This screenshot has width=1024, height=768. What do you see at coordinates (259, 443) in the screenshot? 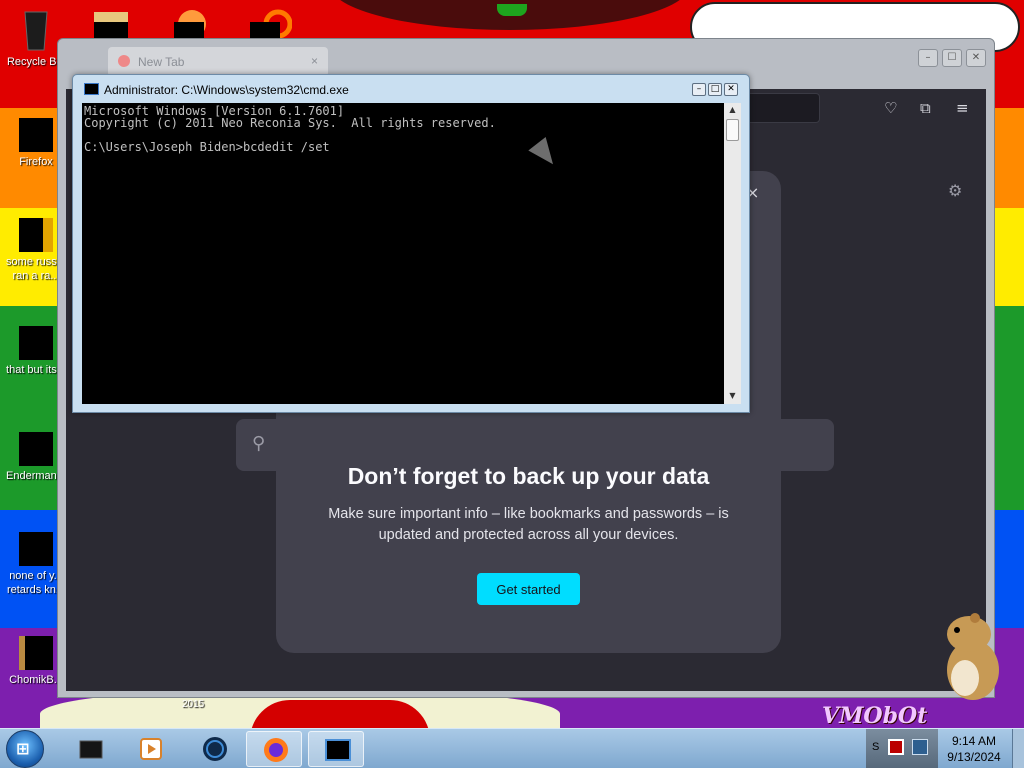
I see `search-icon: ⚲` at bounding box center [259, 443].